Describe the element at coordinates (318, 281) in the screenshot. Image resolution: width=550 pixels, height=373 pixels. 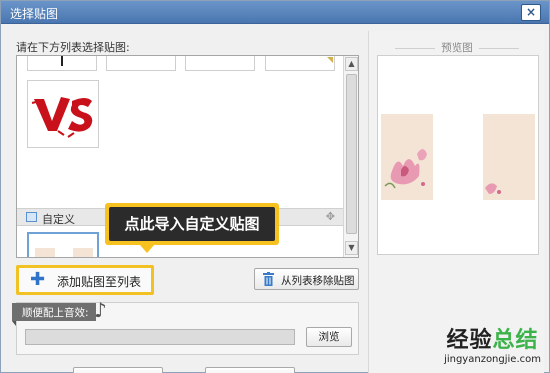
I see `remove-sticker-label: 从列表移除贴图` at that location.